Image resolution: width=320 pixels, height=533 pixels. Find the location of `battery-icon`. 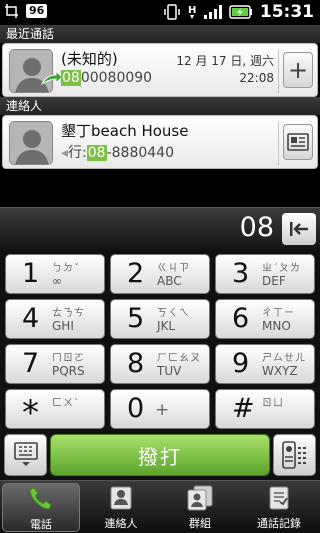

battery-icon is located at coordinates (240, 12).